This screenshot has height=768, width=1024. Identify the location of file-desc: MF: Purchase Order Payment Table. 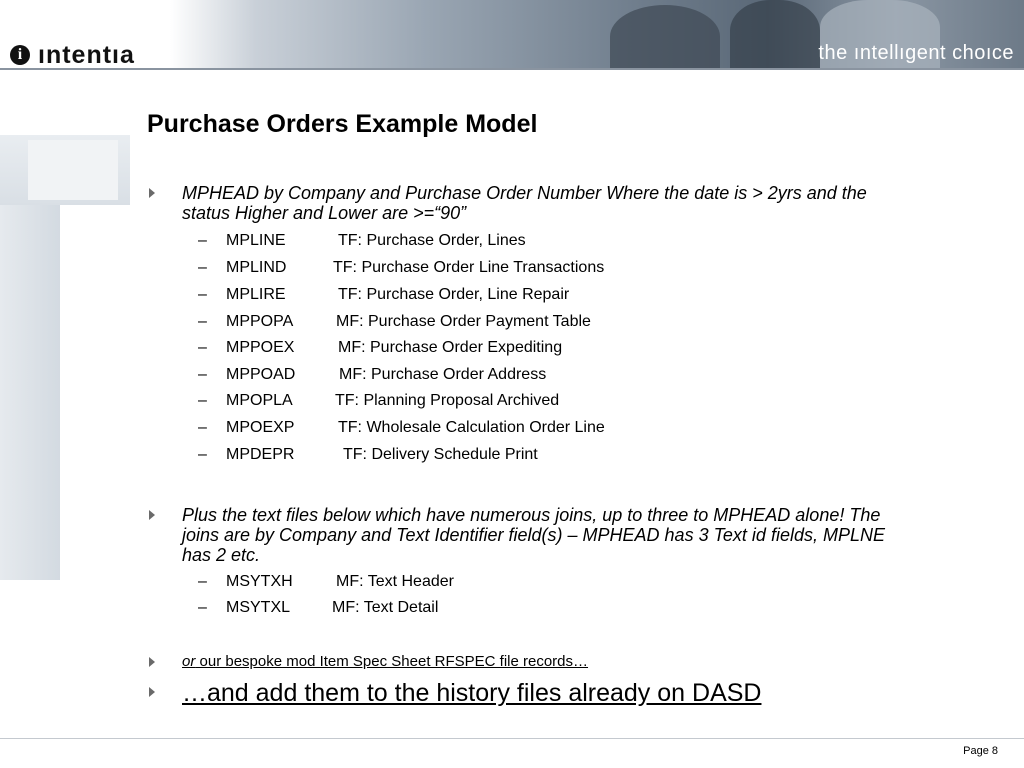
(463, 321).